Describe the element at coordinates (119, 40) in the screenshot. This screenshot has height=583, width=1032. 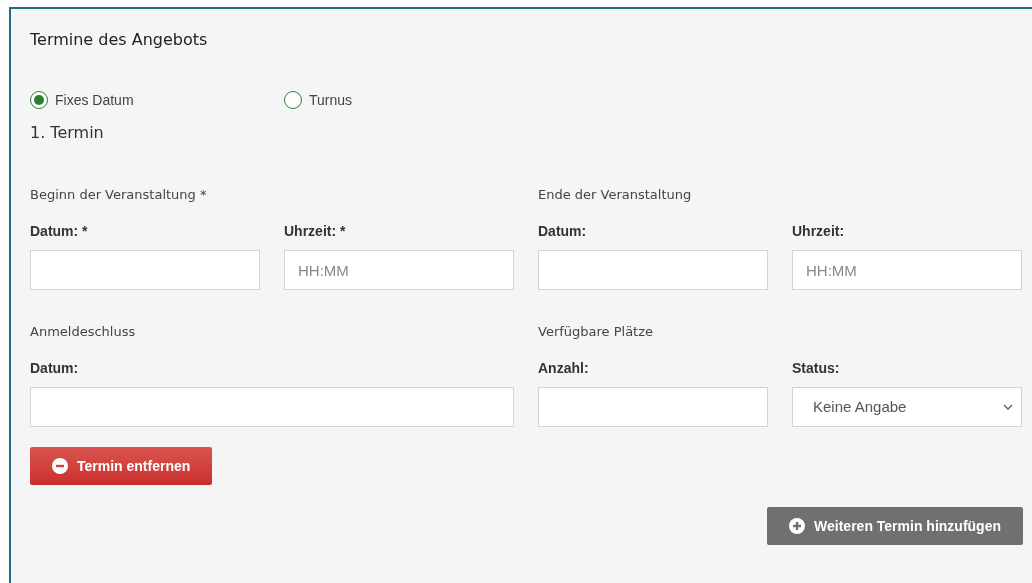
I see `section-title: Termine des Angebots` at that location.